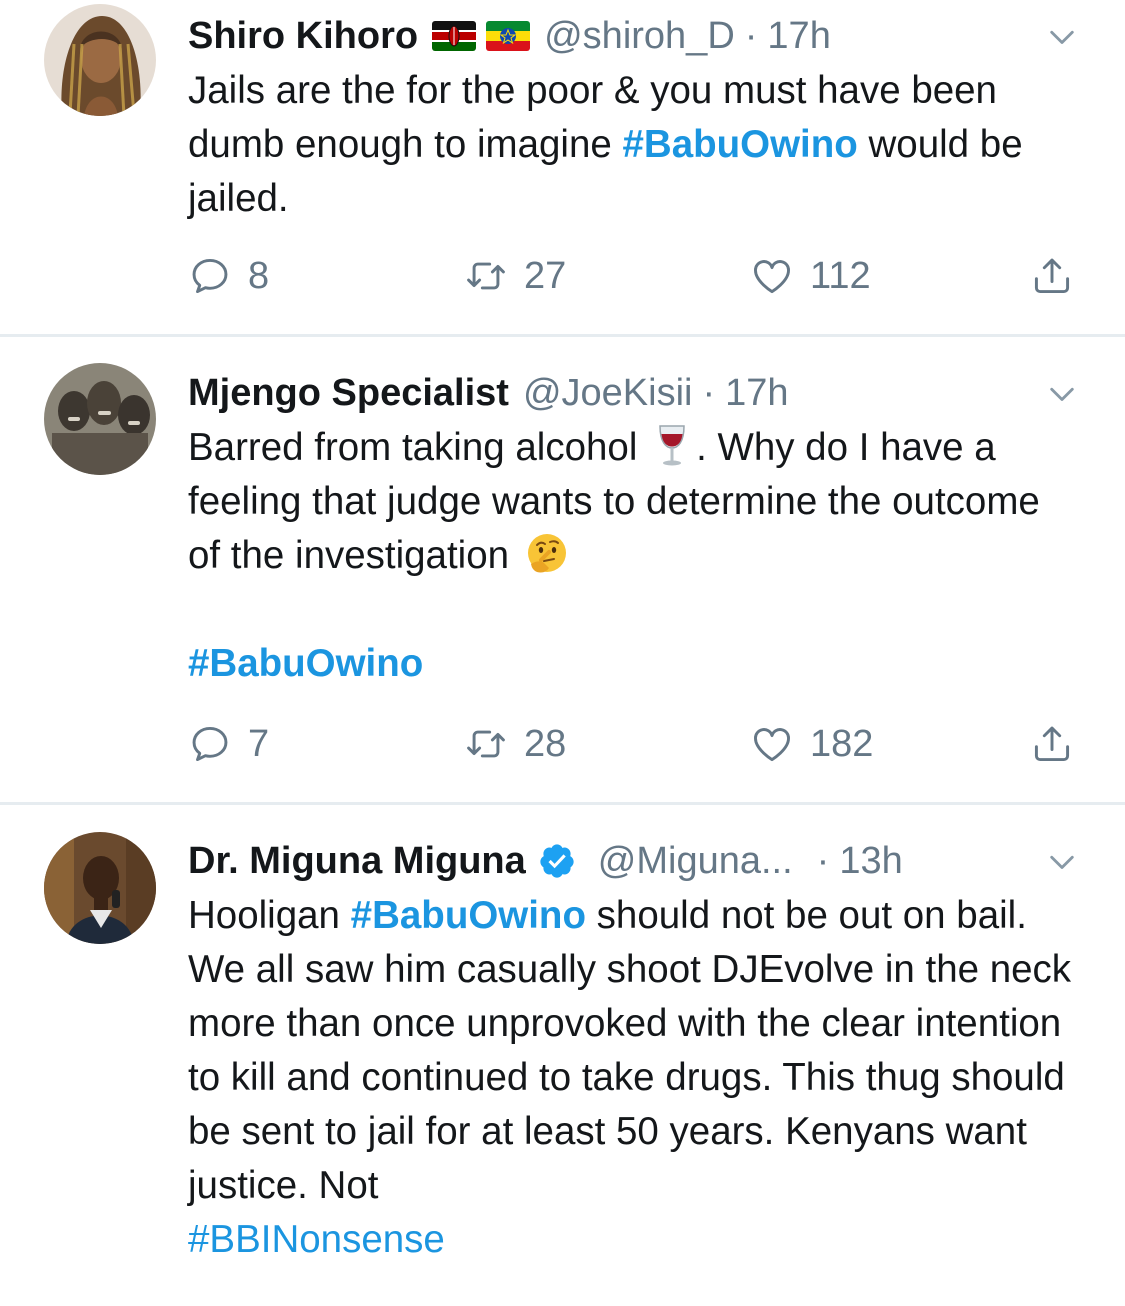 This screenshot has width=1125, height=1306. What do you see at coordinates (508, 36) in the screenshot?
I see `ethiopia-flag-icon` at bounding box center [508, 36].